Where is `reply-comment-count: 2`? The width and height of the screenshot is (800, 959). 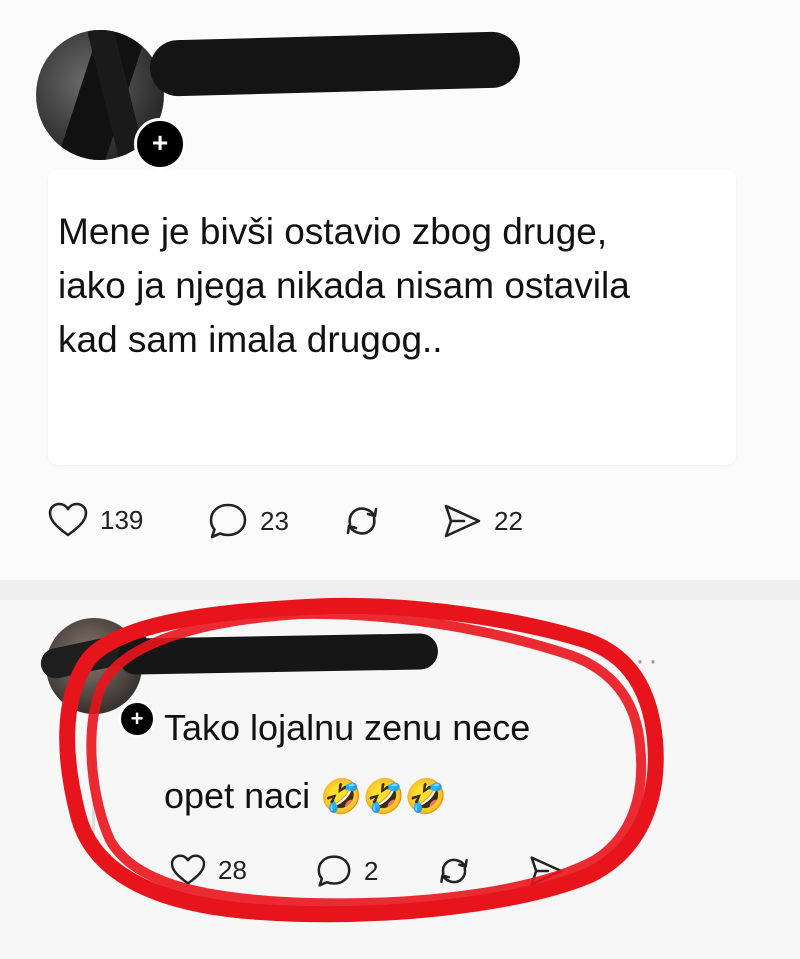 reply-comment-count: 2 is located at coordinates (371, 870).